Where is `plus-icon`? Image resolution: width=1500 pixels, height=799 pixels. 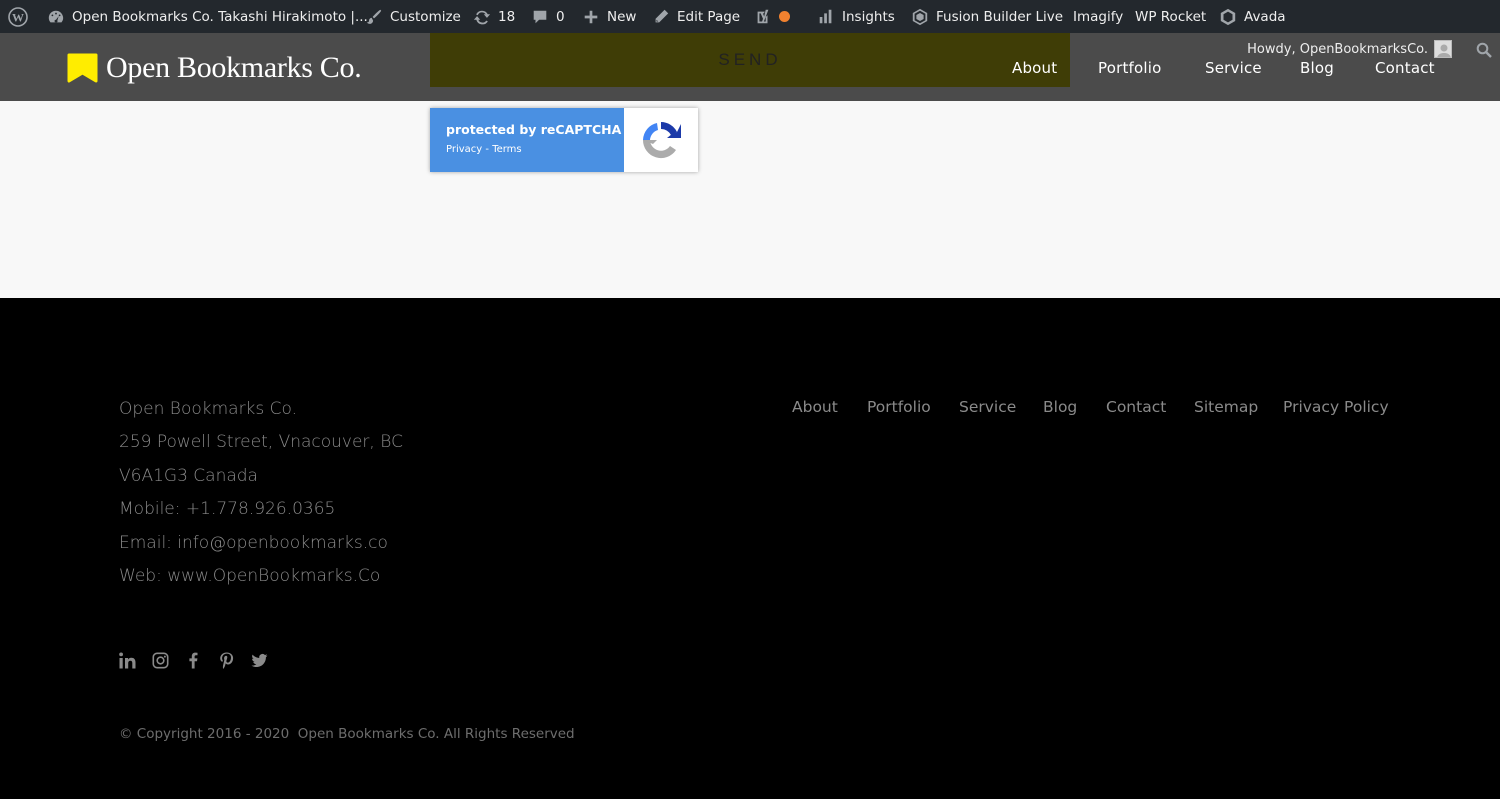
plus-icon is located at coordinates (591, 17).